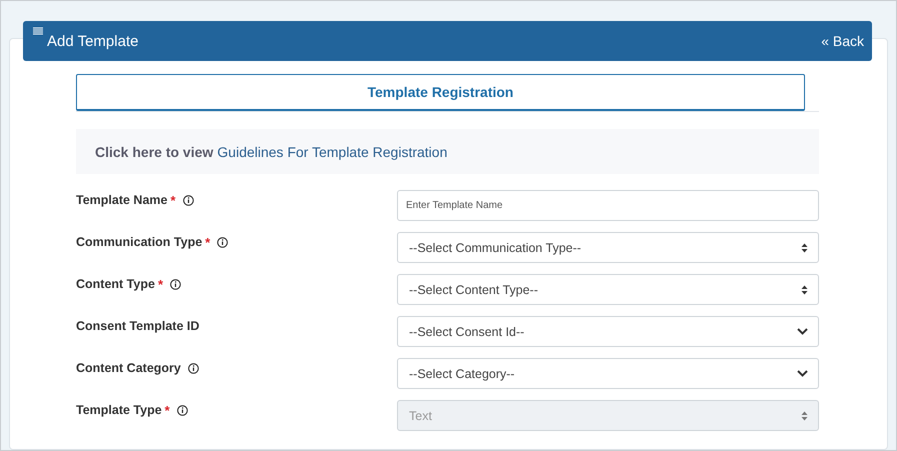 The width and height of the screenshot is (897, 451). Describe the element at coordinates (122, 200) in the screenshot. I see `field-label: Template Name` at that location.